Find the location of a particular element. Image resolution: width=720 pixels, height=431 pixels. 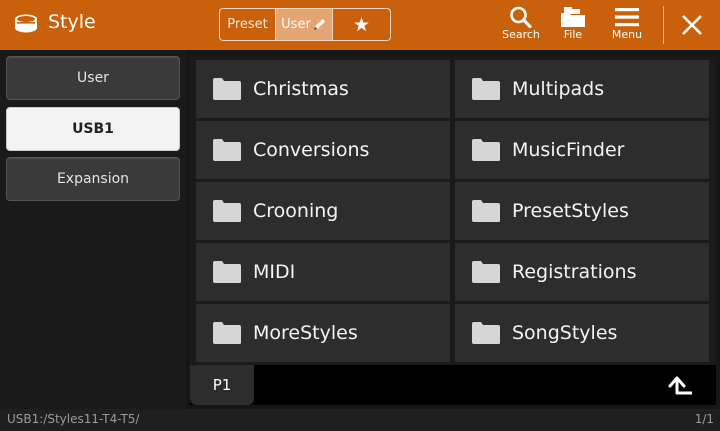

folder-name: Christmas is located at coordinates (301, 89).